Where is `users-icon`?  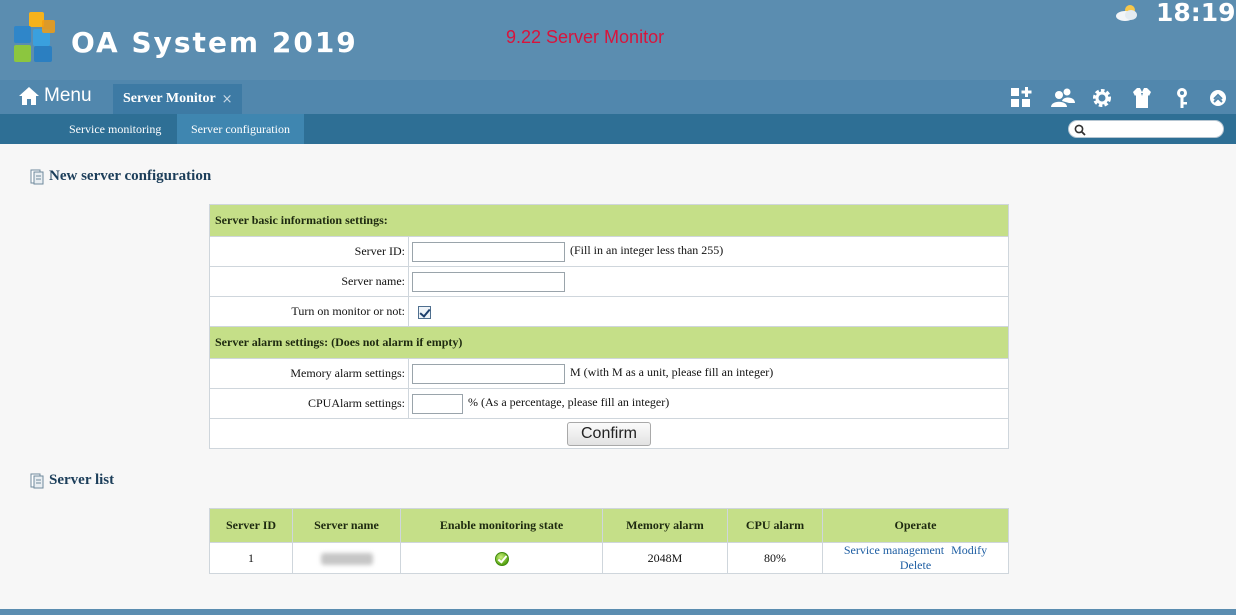
users-icon is located at coordinates (1063, 98).